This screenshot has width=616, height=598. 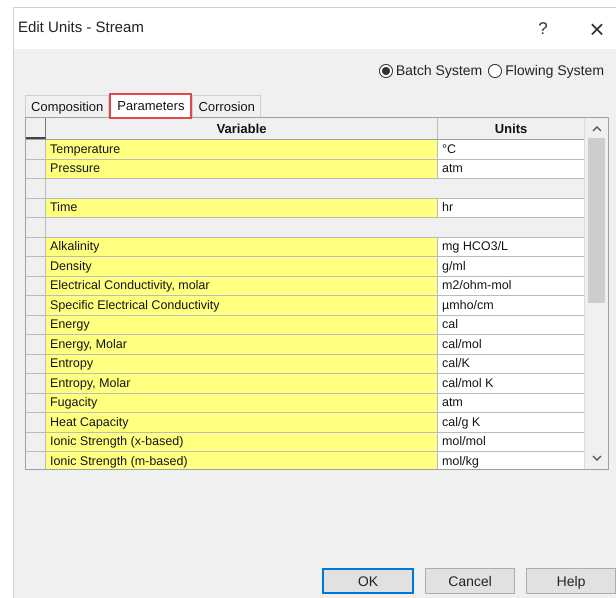 What do you see at coordinates (511, 305) in the screenshot?
I see `table-cell: µmho/cm` at bounding box center [511, 305].